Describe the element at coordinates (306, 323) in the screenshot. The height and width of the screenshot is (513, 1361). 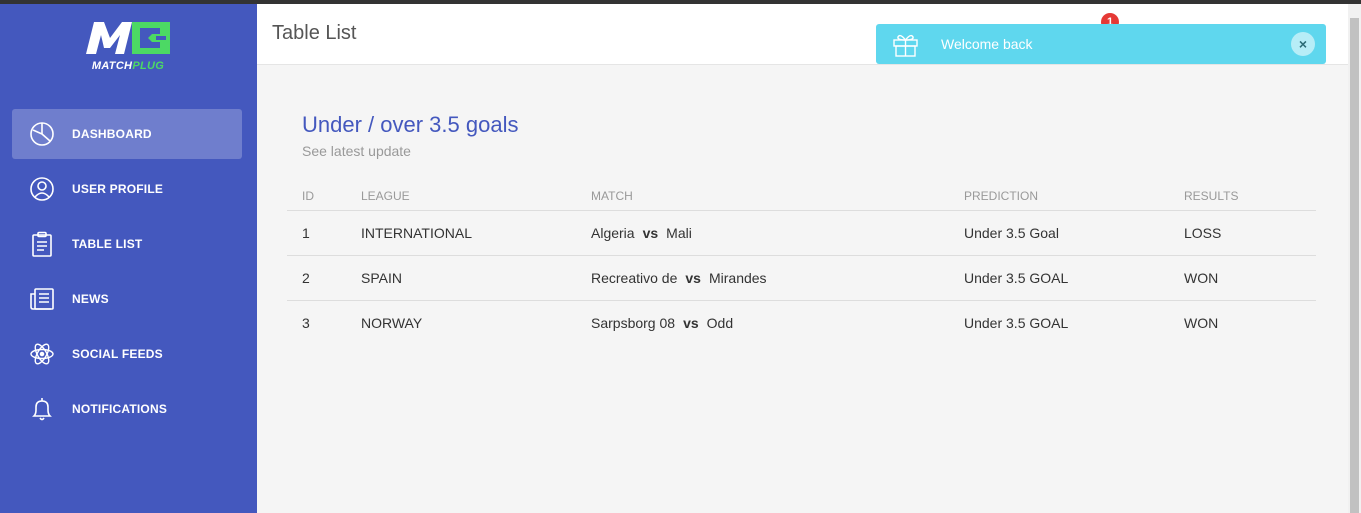
I see `cell-id: 3` at that location.